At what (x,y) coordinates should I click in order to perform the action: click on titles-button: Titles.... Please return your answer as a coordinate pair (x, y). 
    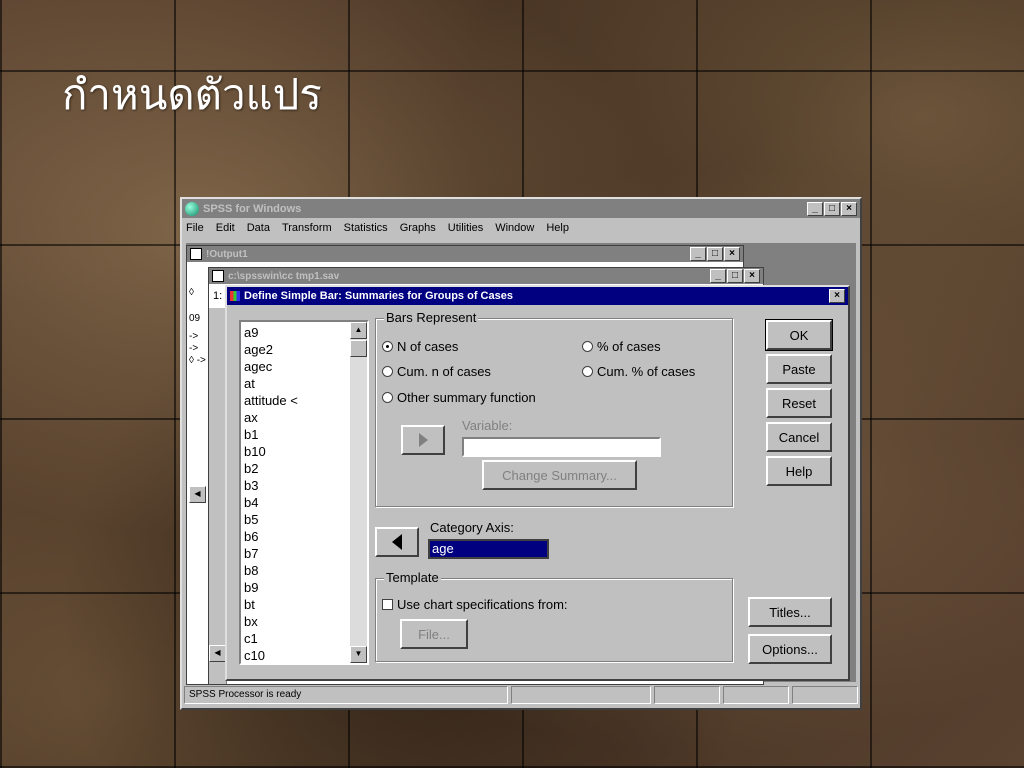
    Looking at the image, I should click on (790, 612).